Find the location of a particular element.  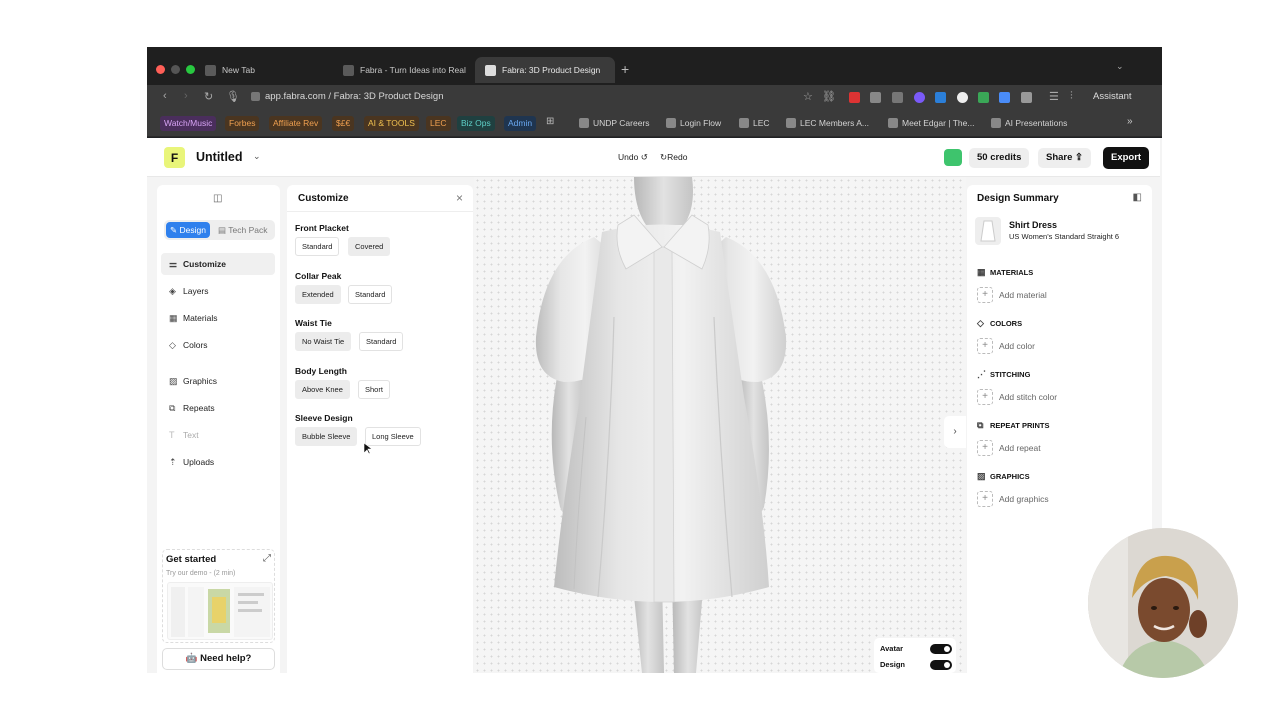

credits-stack-icon is located at coordinates (953, 157).